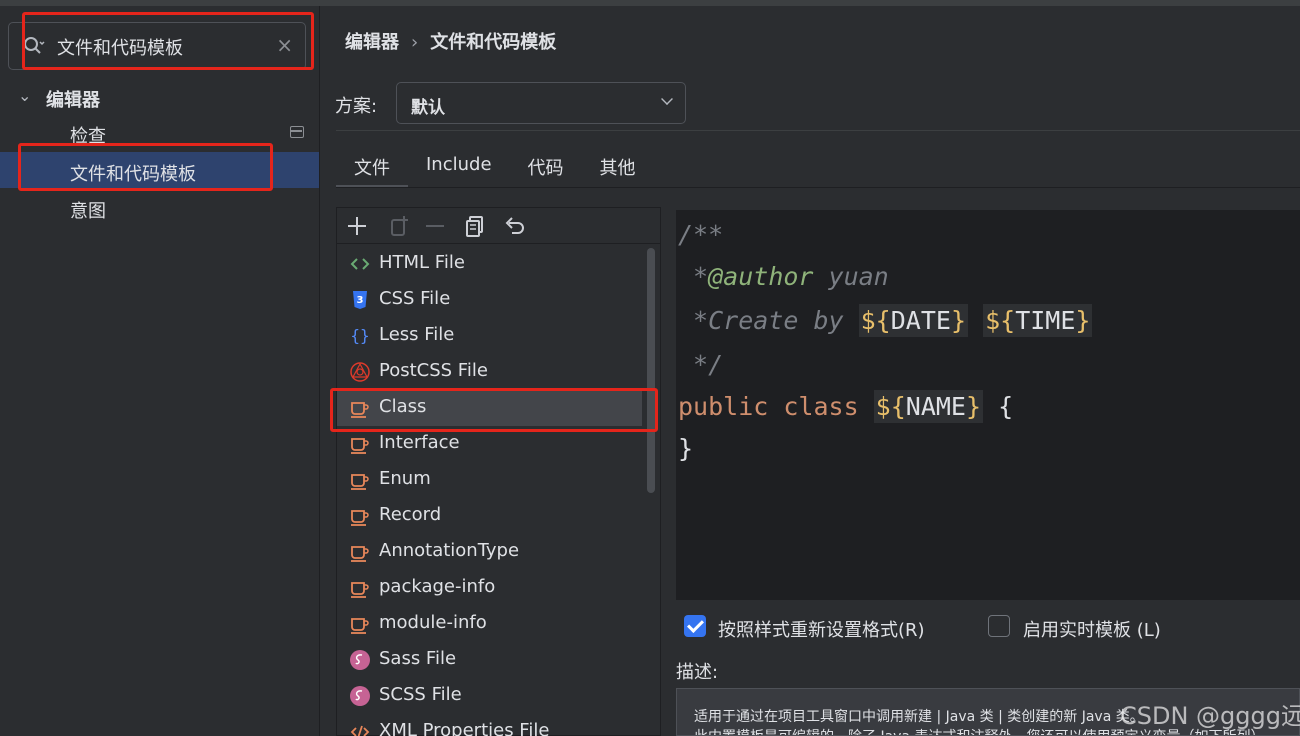  What do you see at coordinates (360, 728) in the screenshot?
I see `xml-icon` at bounding box center [360, 728].